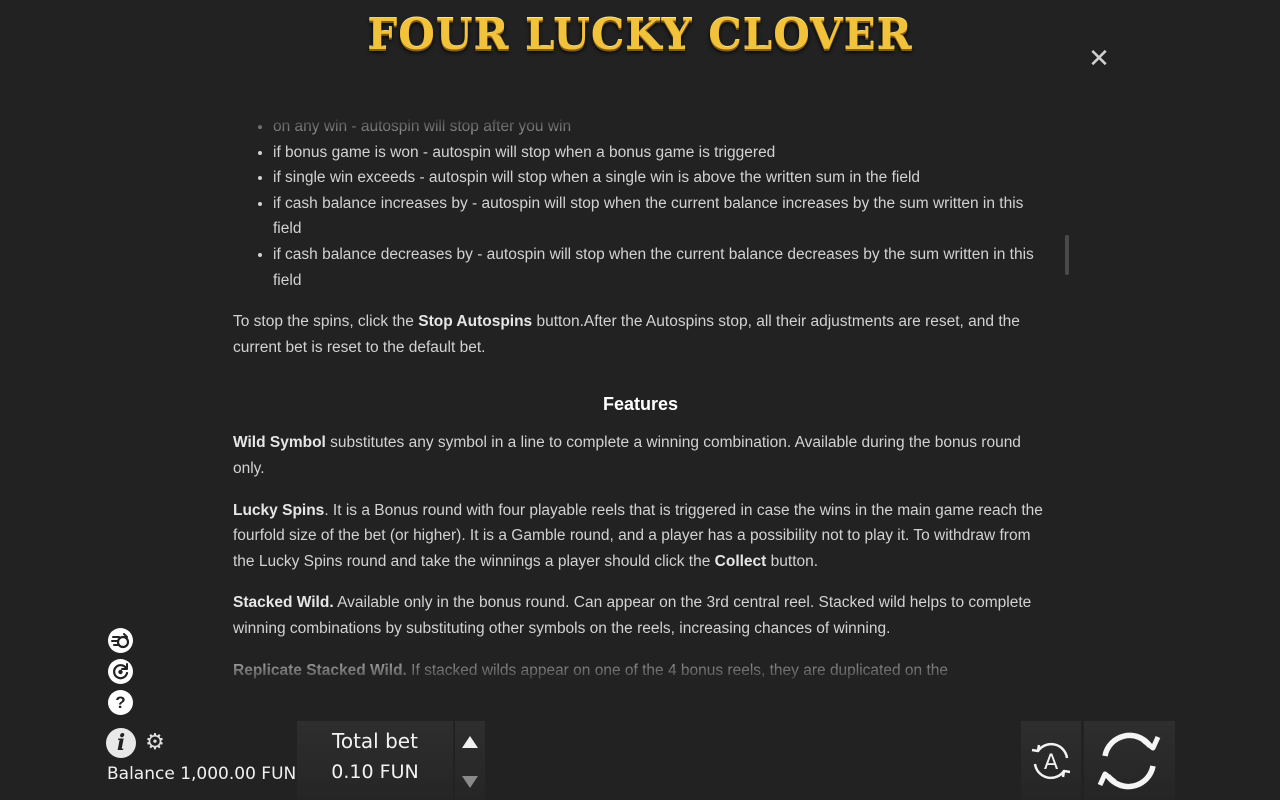 This screenshot has height=800, width=1280. What do you see at coordinates (375, 772) in the screenshot?
I see `total-bet-value: 0.10 FUN` at bounding box center [375, 772].